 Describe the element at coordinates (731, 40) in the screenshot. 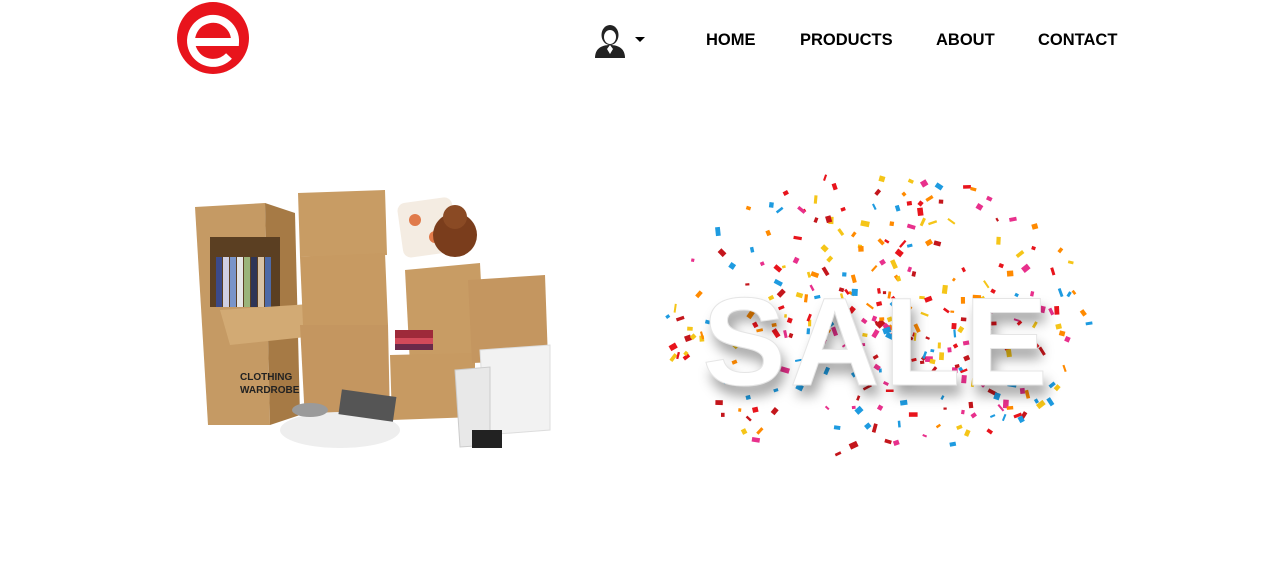

I see `nav-home: HOME` at that location.